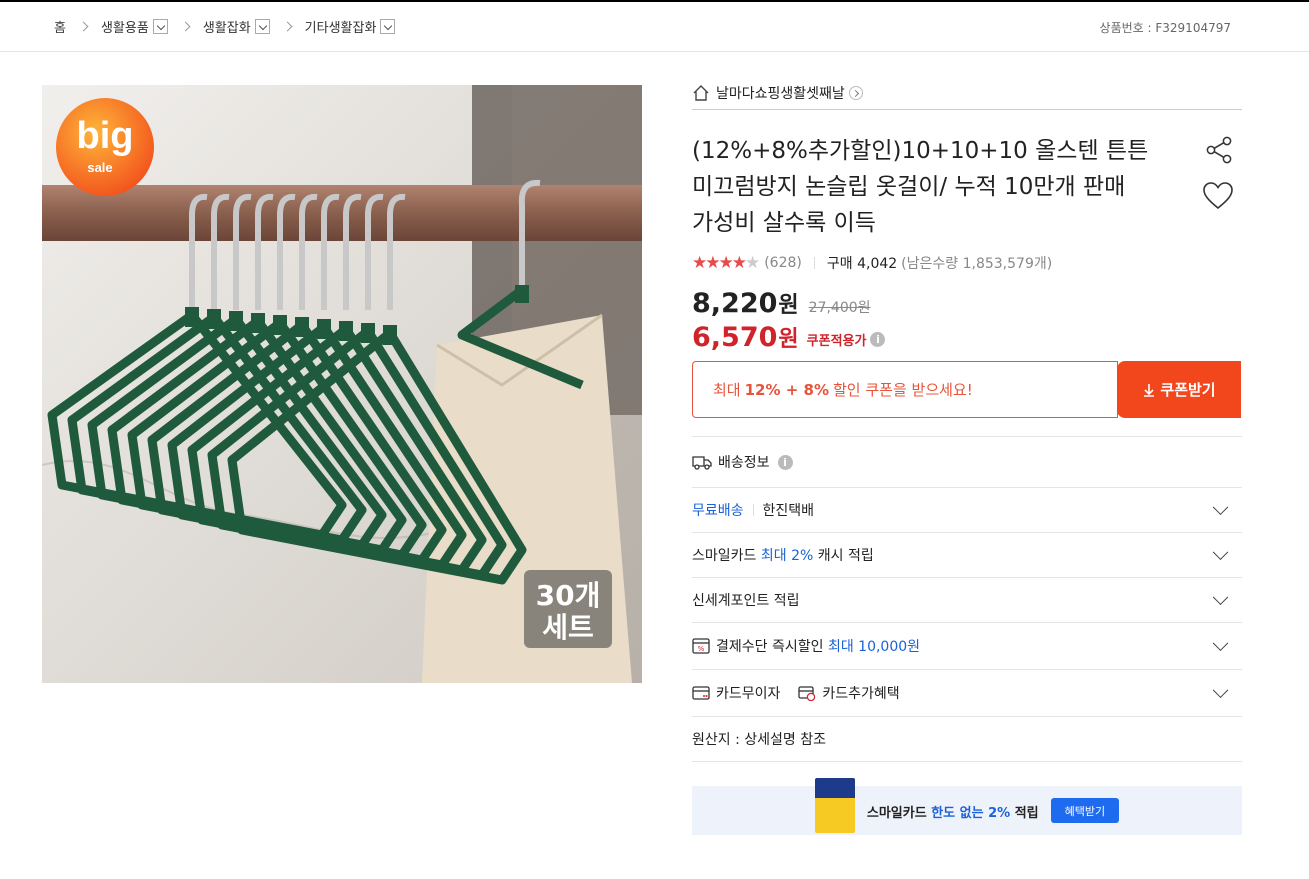  What do you see at coordinates (783, 263) in the screenshot?
I see `review-count: (628)` at bounding box center [783, 263].